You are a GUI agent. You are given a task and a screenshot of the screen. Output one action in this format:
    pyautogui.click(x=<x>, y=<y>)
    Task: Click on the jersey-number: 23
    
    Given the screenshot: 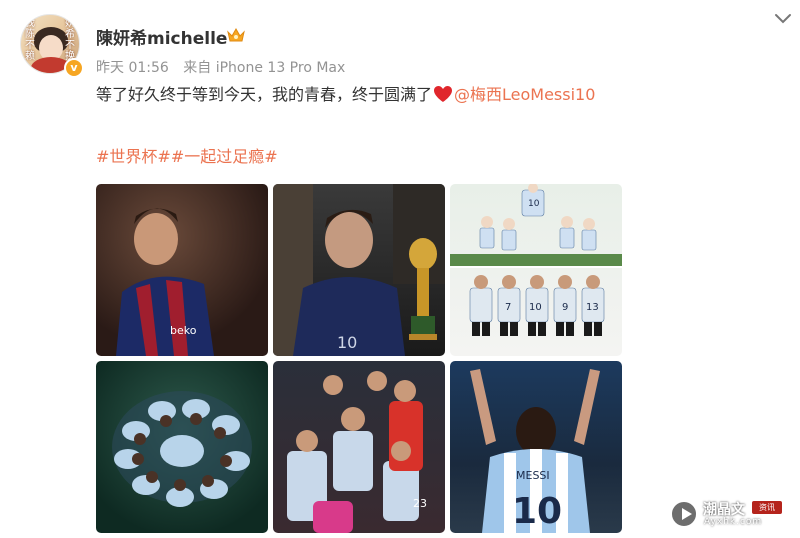 What is the action you would take?
    pyautogui.click(x=420, y=503)
    